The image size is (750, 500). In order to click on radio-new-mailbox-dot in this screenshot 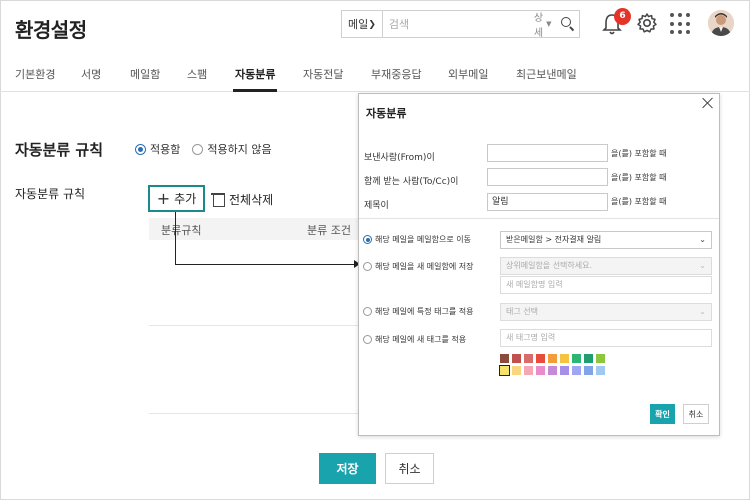, I will do `click(367, 266)`.